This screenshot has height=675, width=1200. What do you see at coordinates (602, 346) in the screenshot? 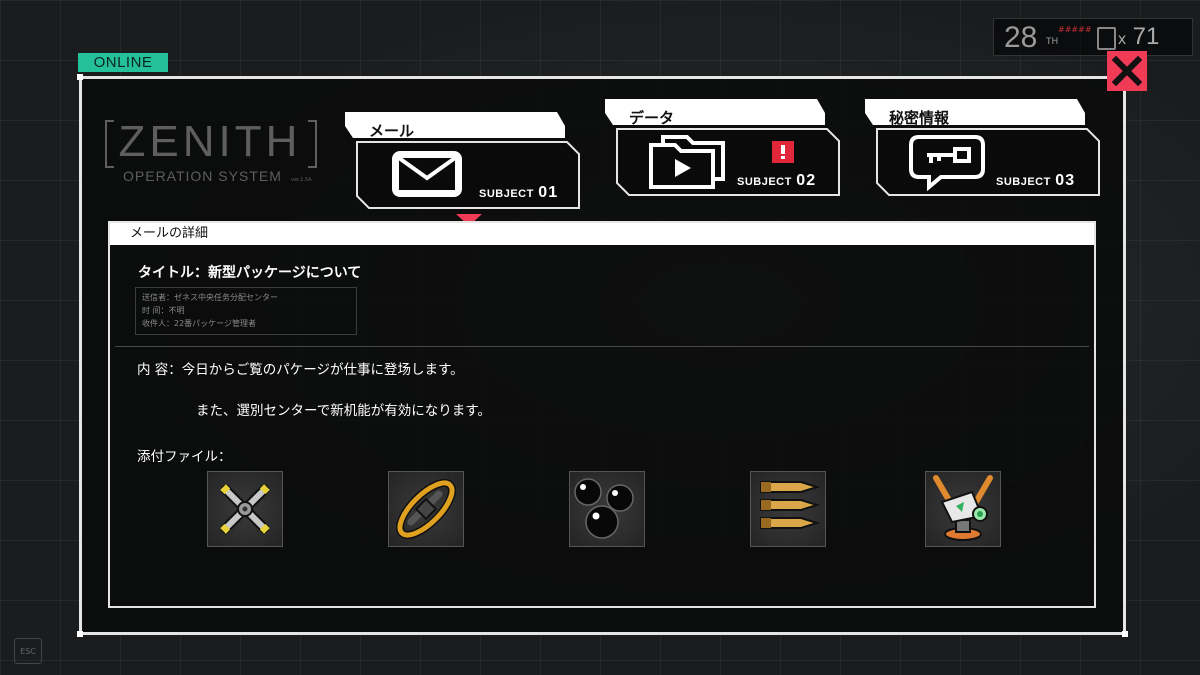
I see `divider` at bounding box center [602, 346].